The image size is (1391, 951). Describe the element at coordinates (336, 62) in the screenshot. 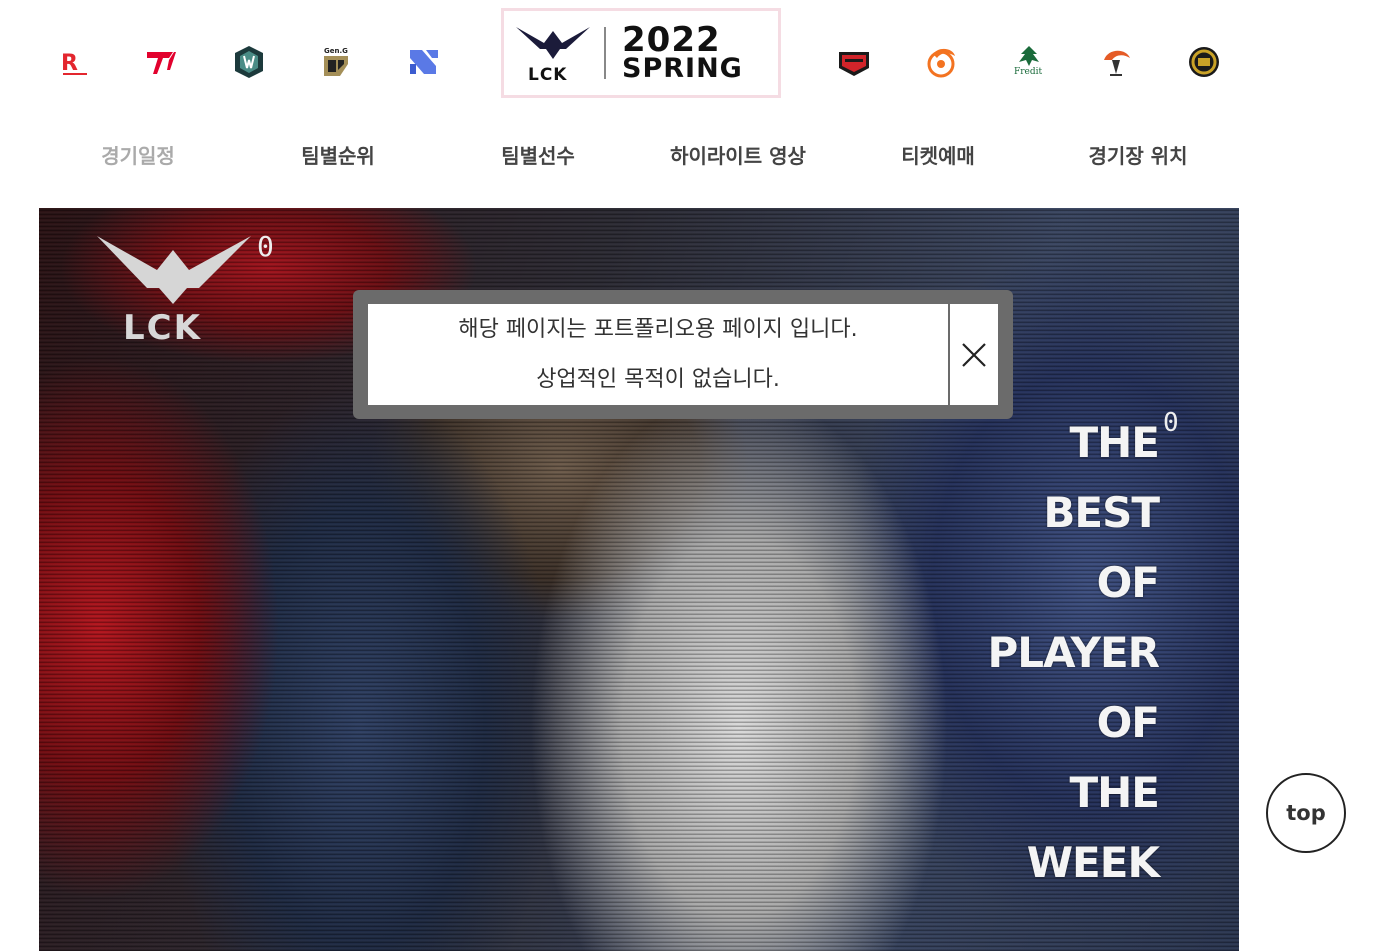

I see `gen-g-logo-icon: Gen.G` at that location.